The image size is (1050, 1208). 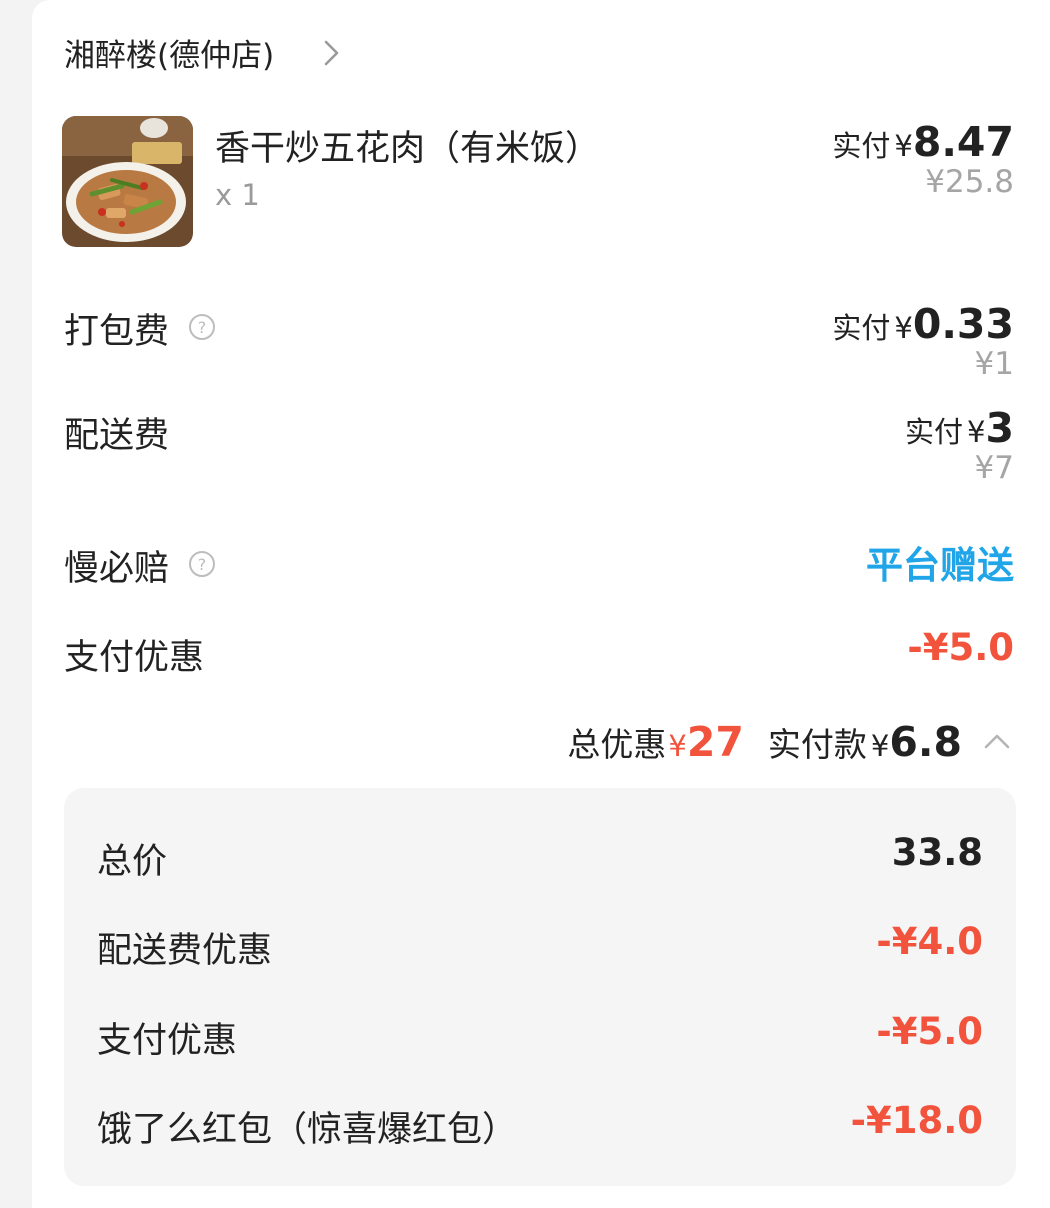 What do you see at coordinates (997, 742) in the screenshot?
I see `chevron-up-icon` at bounding box center [997, 742].